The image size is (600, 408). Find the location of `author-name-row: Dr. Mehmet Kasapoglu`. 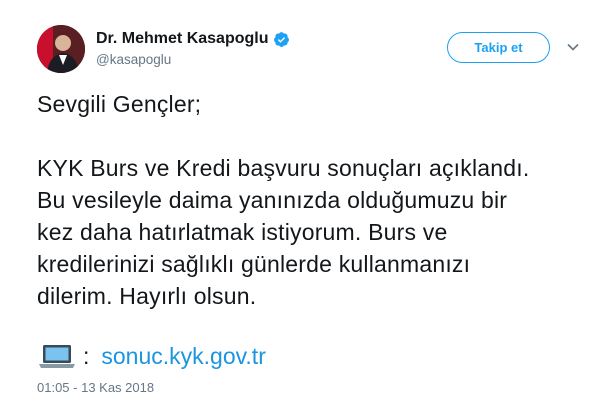

author-name-row: Dr. Mehmet Kasapoglu is located at coordinates (193, 39).